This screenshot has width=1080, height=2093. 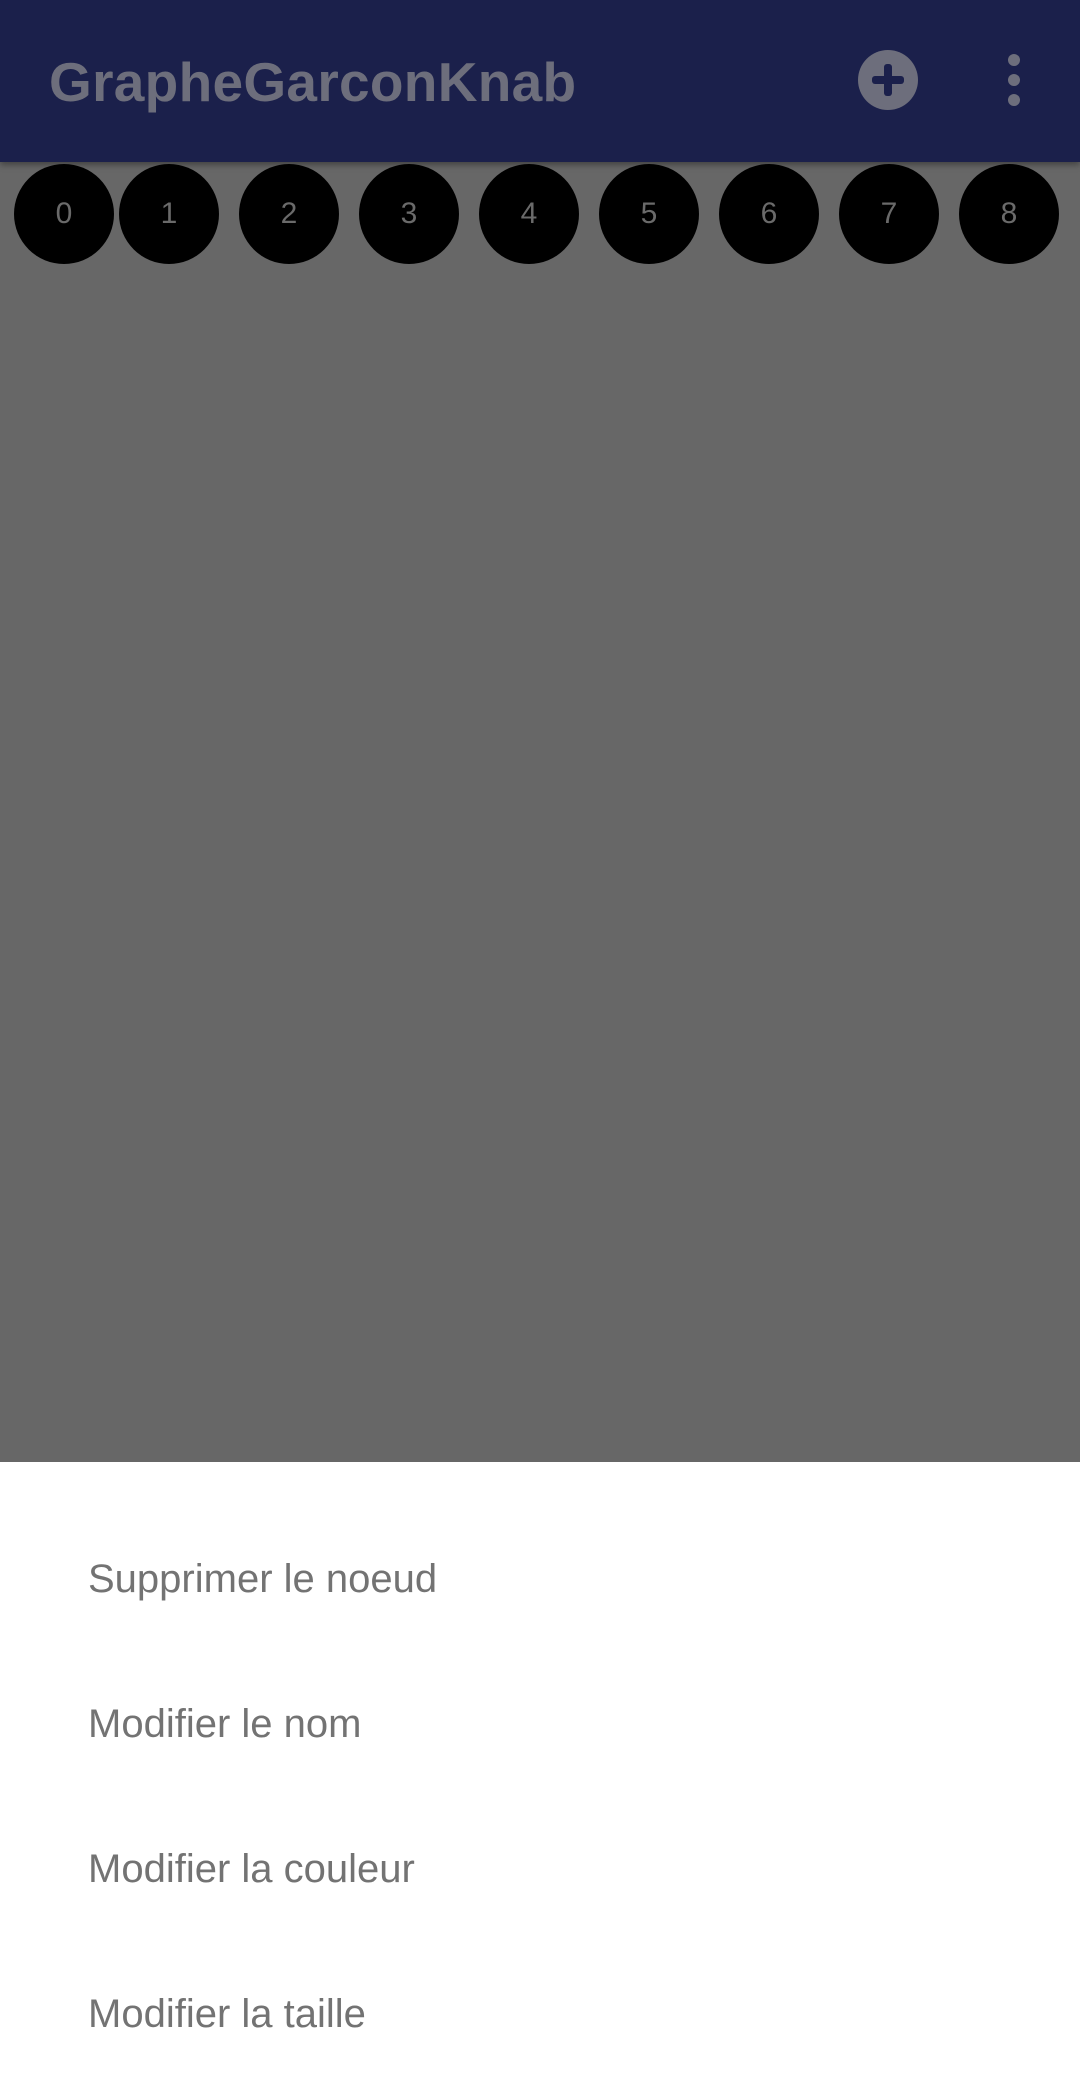 I want to click on graph-node: 5, so click(x=649, y=214).